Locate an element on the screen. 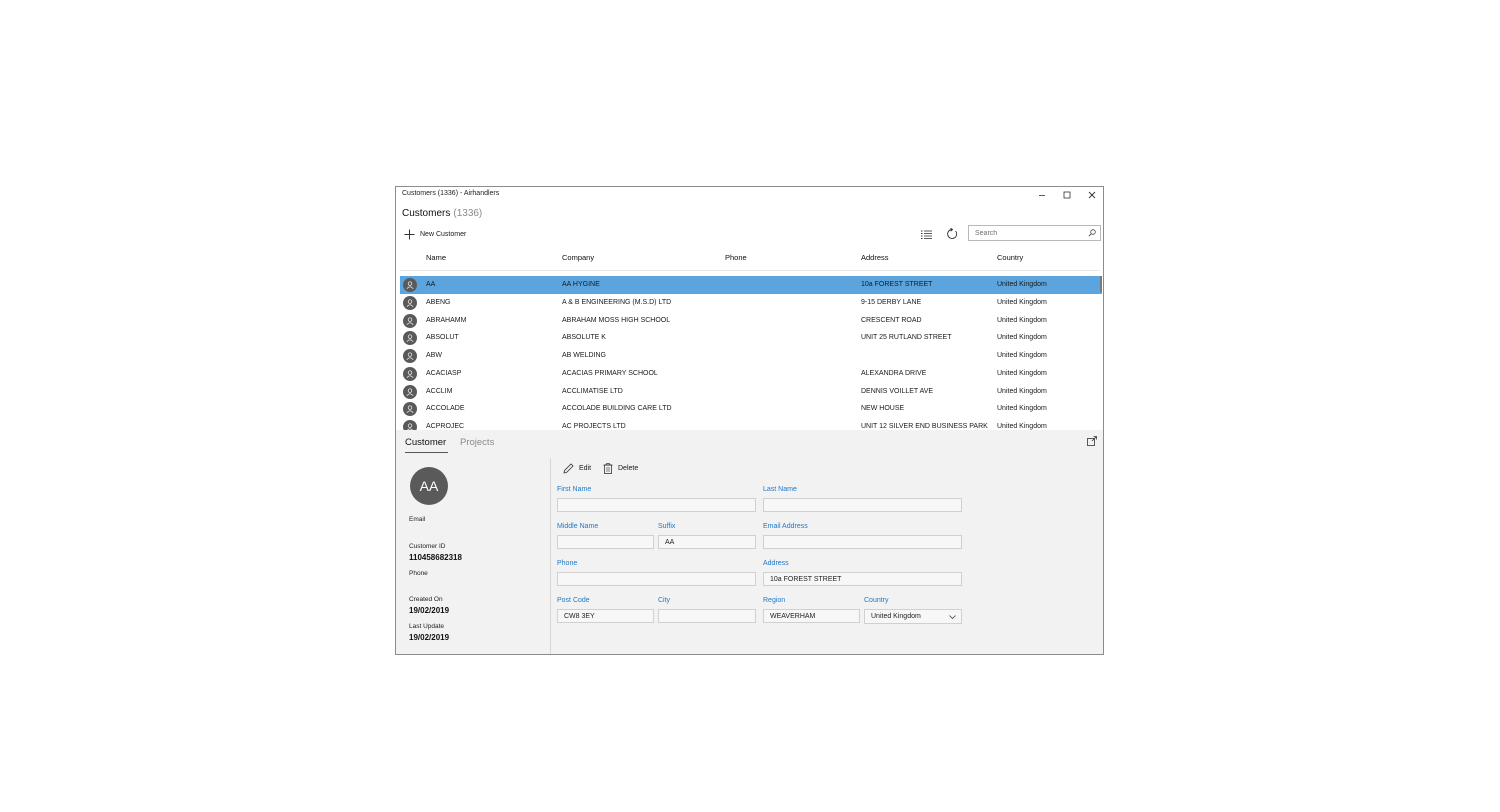  cell-name: ABENG is located at coordinates (438, 302).